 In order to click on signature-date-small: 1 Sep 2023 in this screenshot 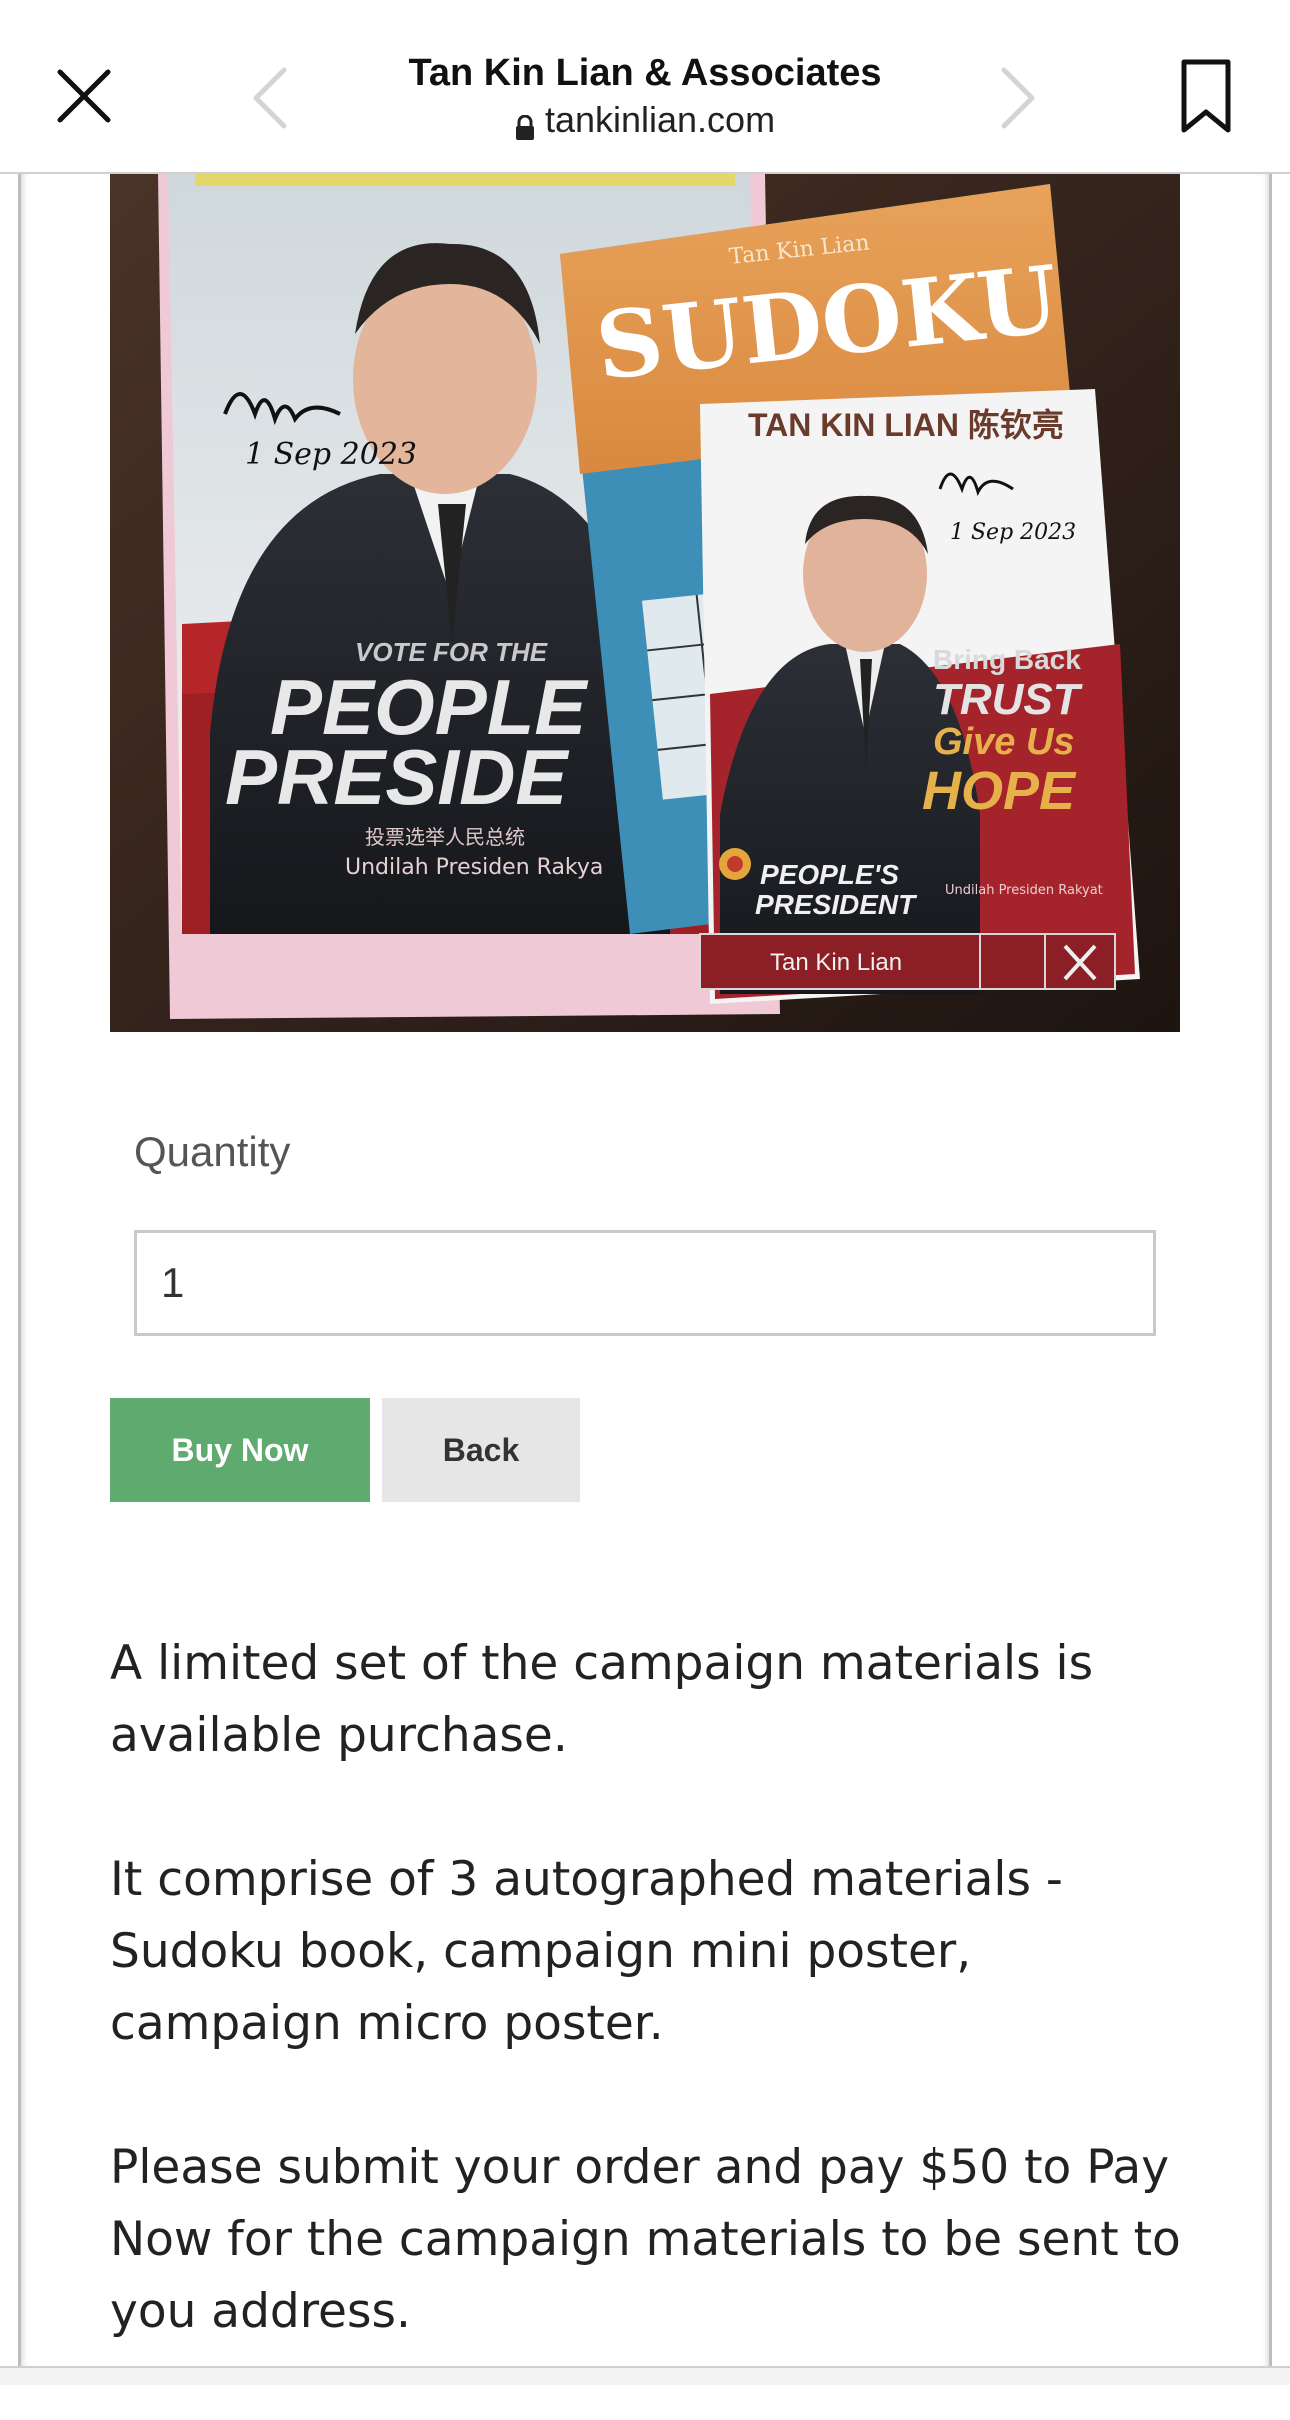, I will do `click(1013, 532)`.